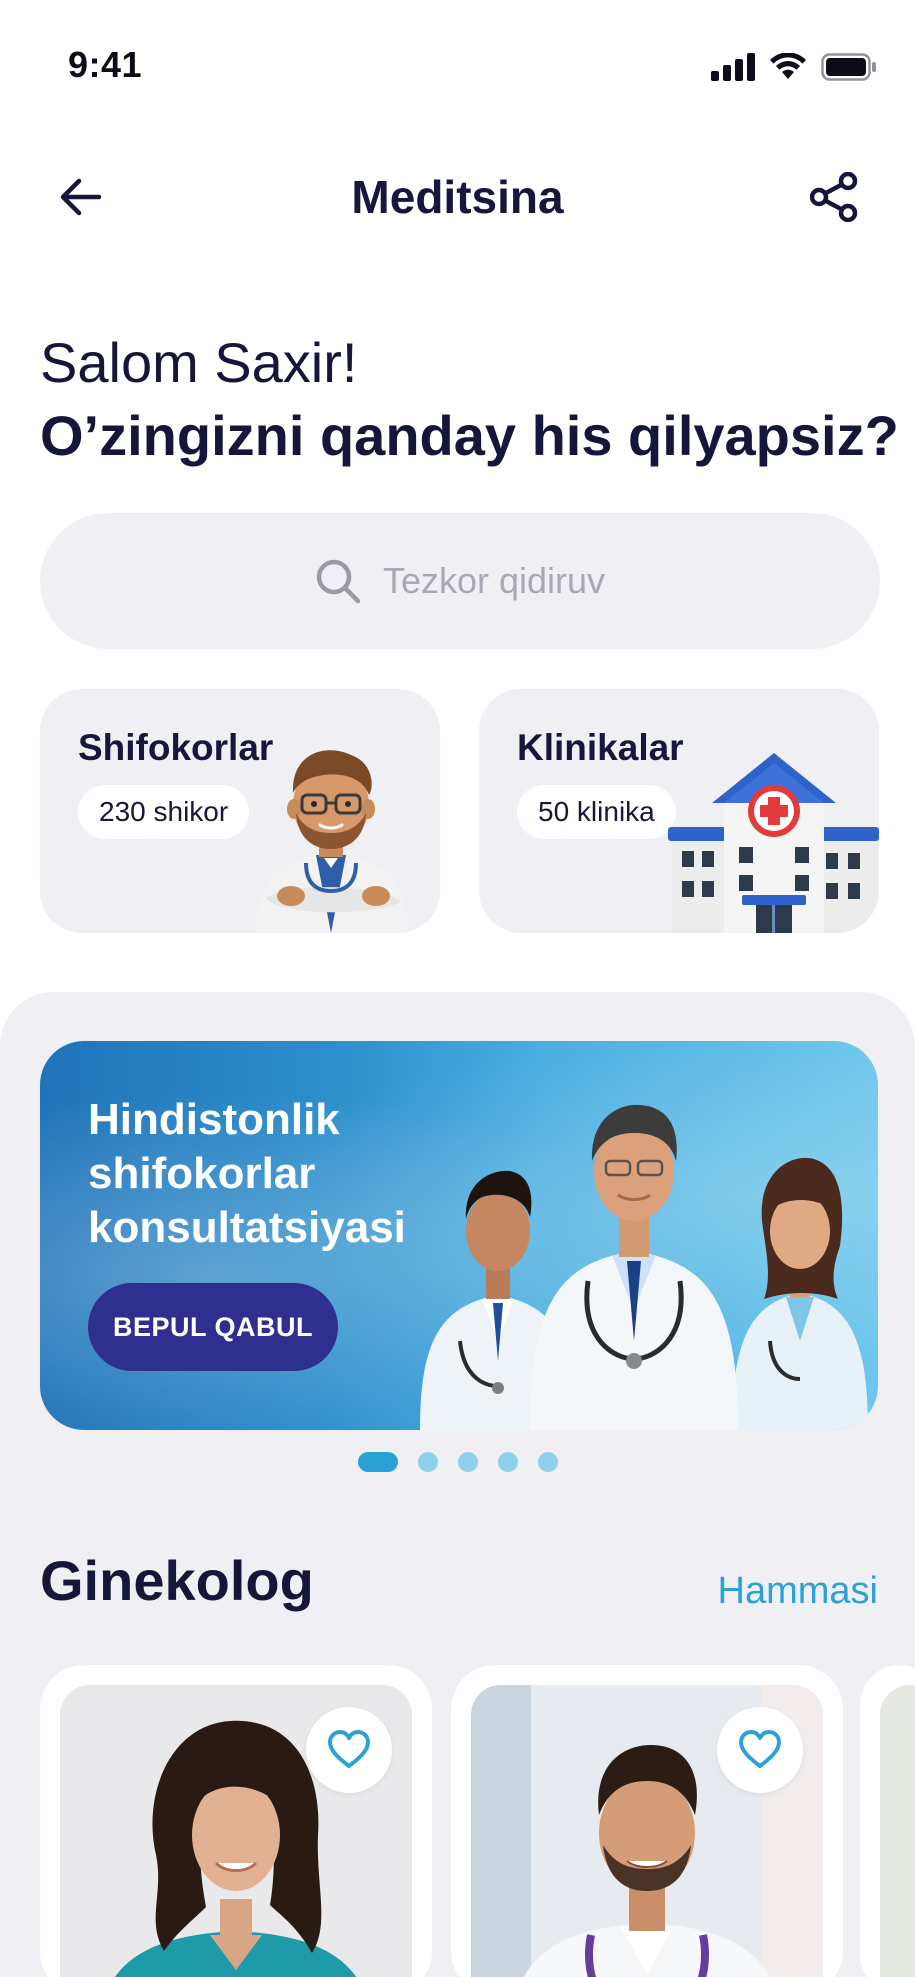  I want to click on category-card-clinics: Klinikalar 50 klinika, so click(679, 811).